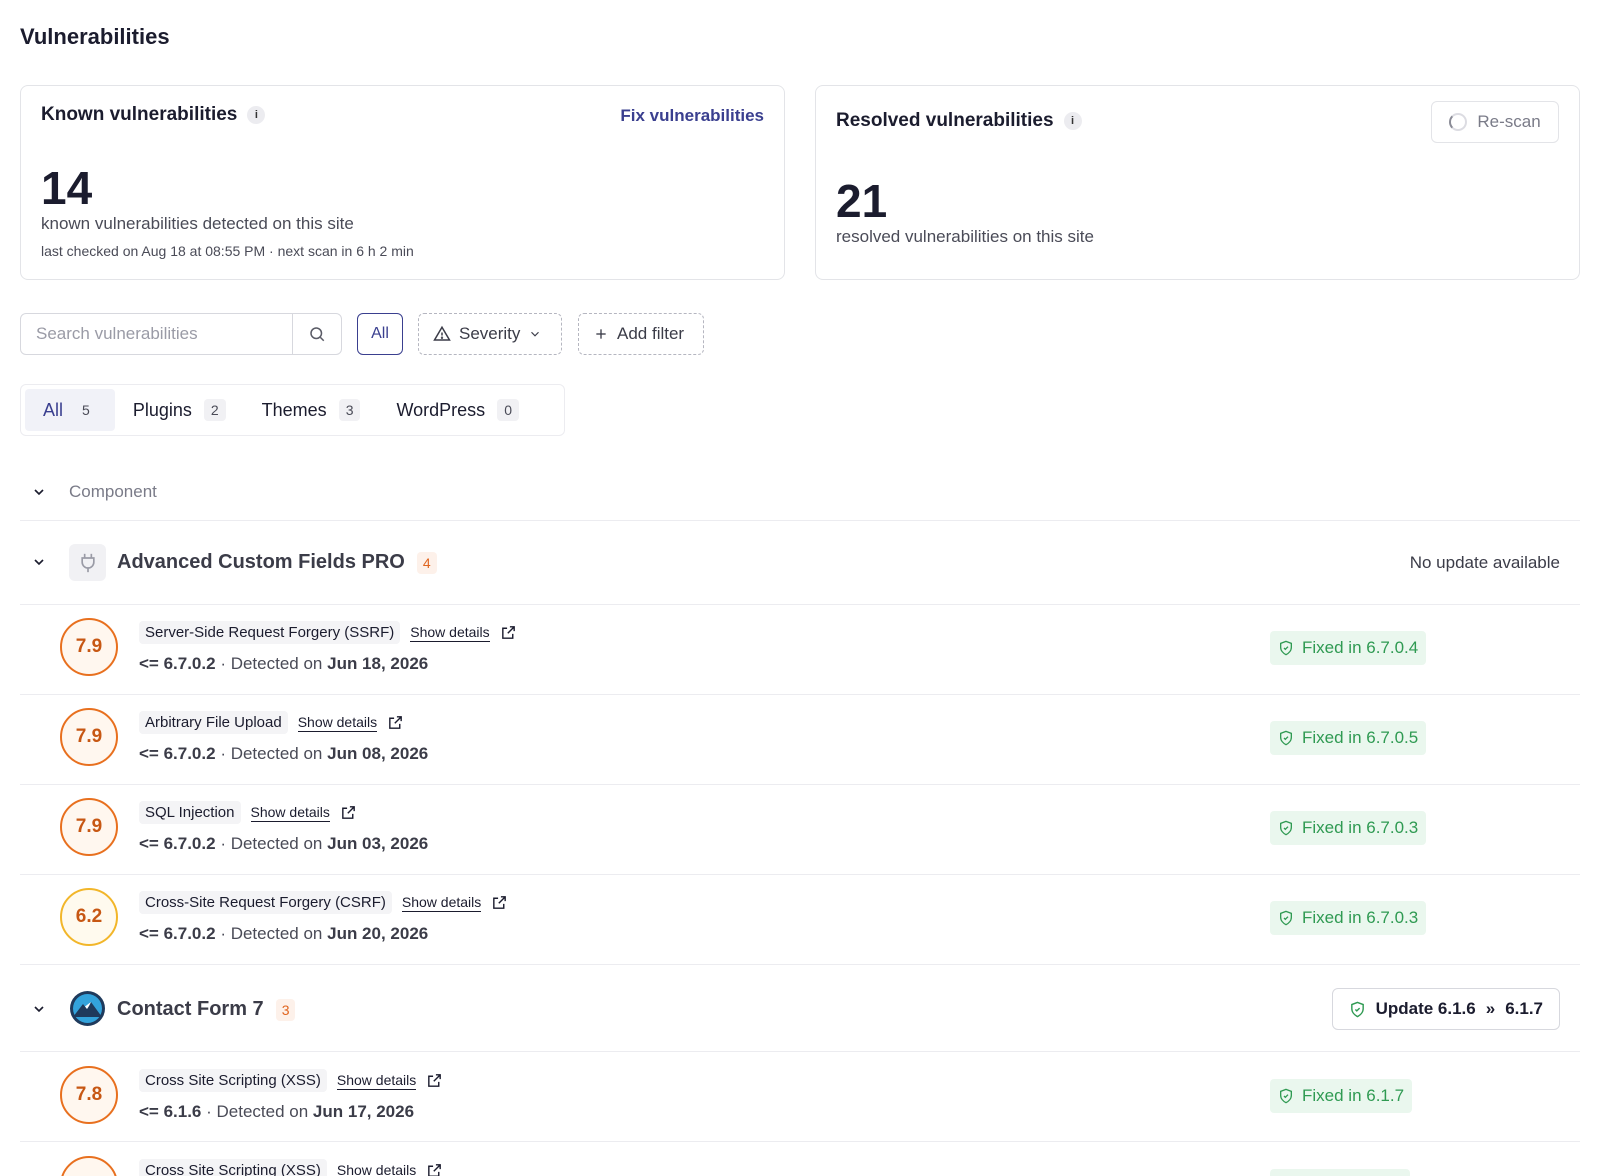 The height and width of the screenshot is (1176, 1600). Describe the element at coordinates (601, 334) in the screenshot. I see `plus-icon` at that location.